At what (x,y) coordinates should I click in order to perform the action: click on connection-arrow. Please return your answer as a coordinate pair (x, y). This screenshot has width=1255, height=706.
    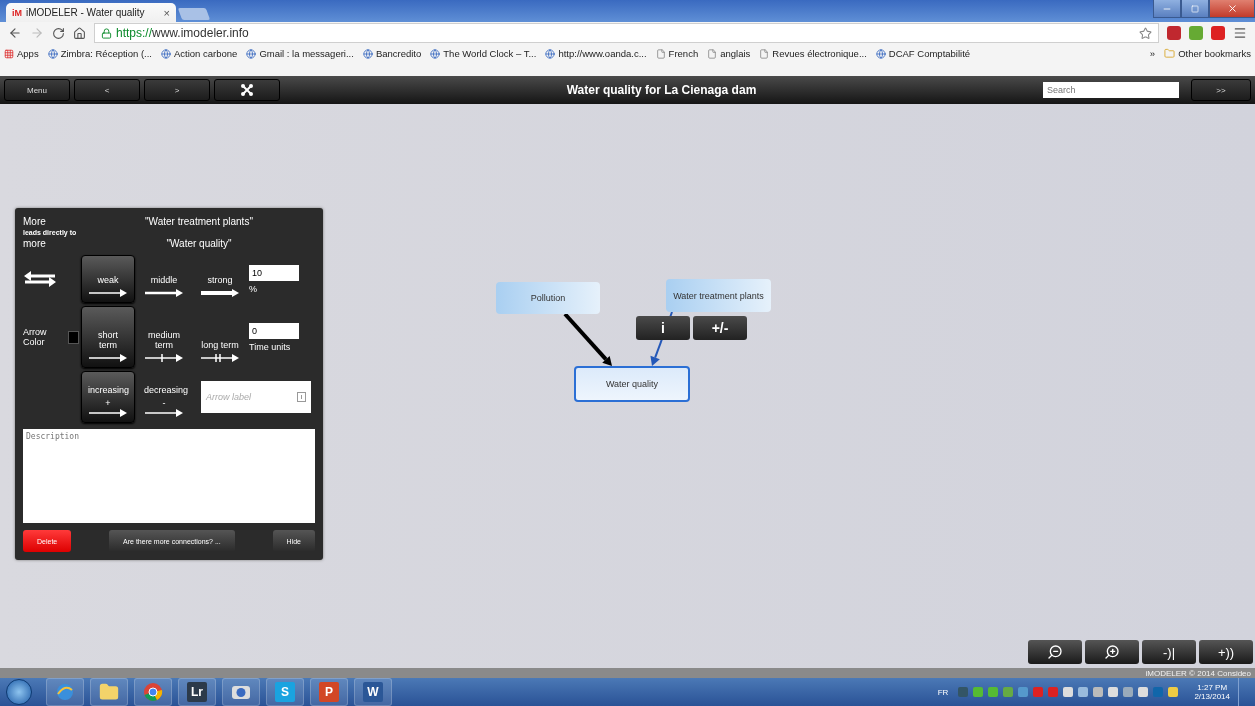
    Looking at the image, I should click on (587, 339).